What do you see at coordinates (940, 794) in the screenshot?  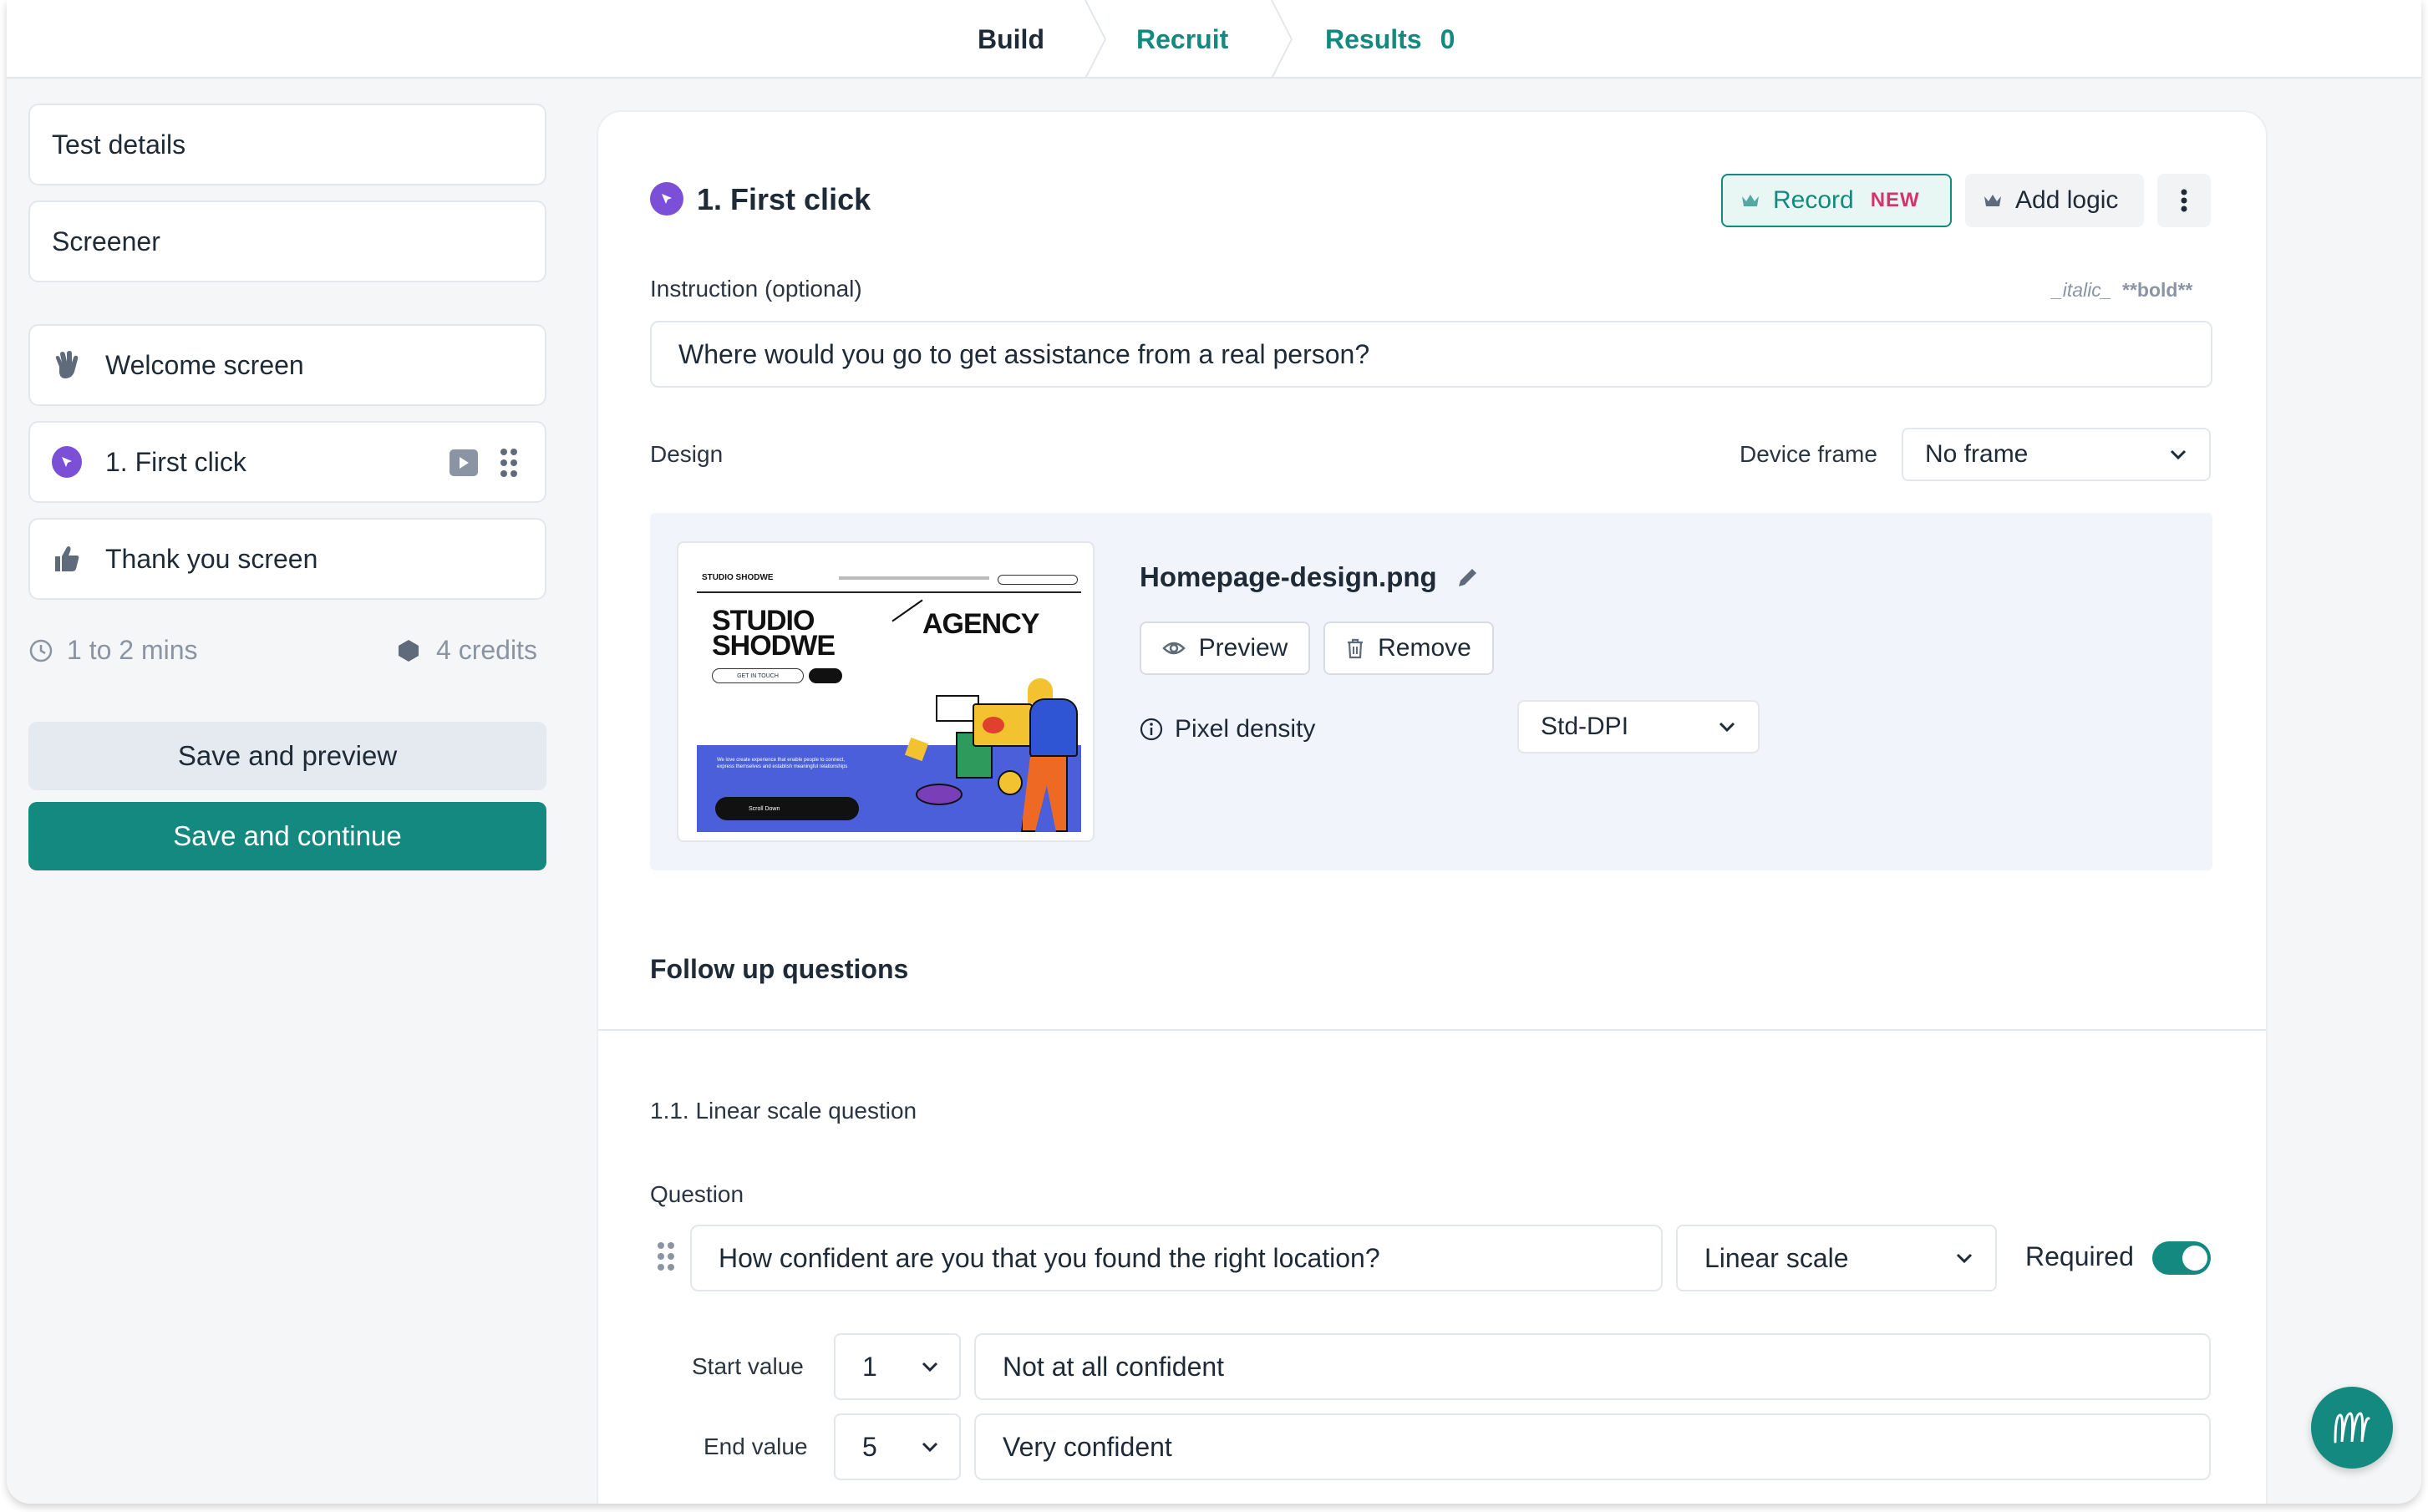 I see `thumb-disc` at bounding box center [940, 794].